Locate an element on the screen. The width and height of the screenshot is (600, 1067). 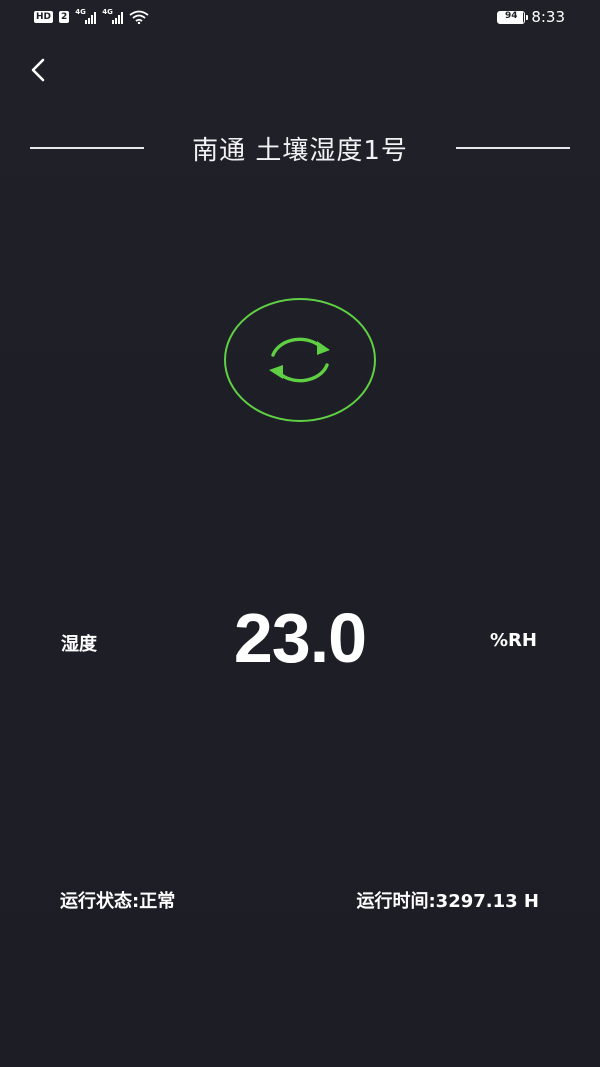
status-left: HD 2 4G 4G is located at coordinates (91, 16).